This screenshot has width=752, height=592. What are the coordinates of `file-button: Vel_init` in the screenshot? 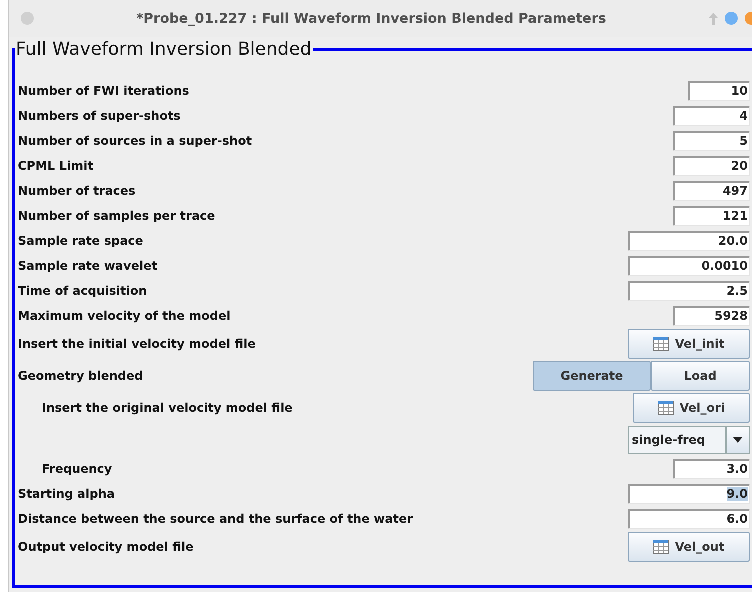 It's located at (689, 344).